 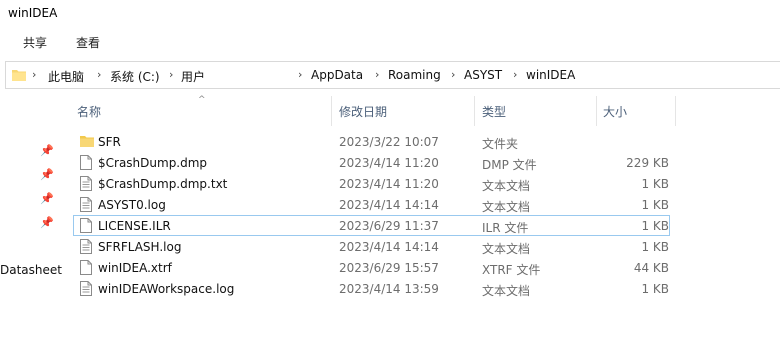 I want to click on nav-item-datasheet: Datasheet, so click(x=31, y=270).